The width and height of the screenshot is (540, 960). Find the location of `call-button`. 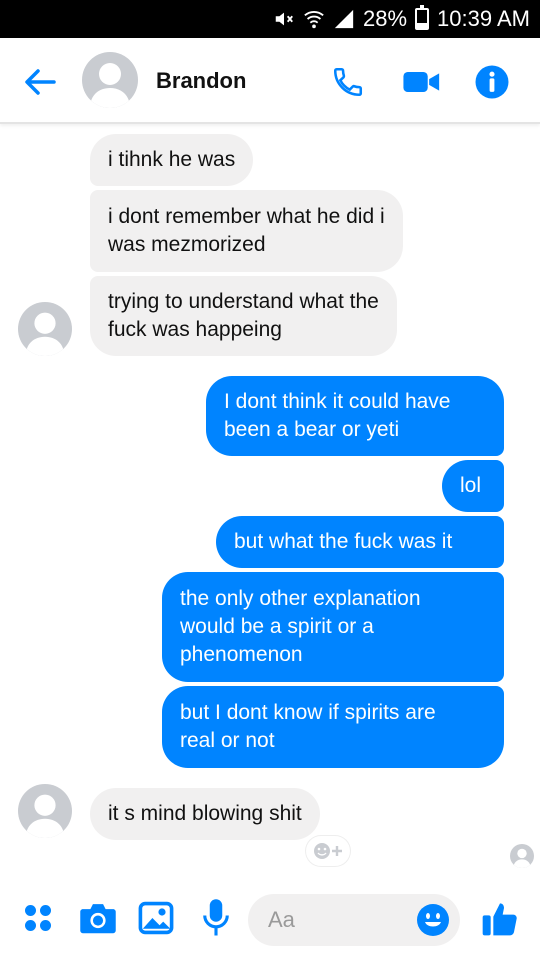

call-button is located at coordinates (348, 82).